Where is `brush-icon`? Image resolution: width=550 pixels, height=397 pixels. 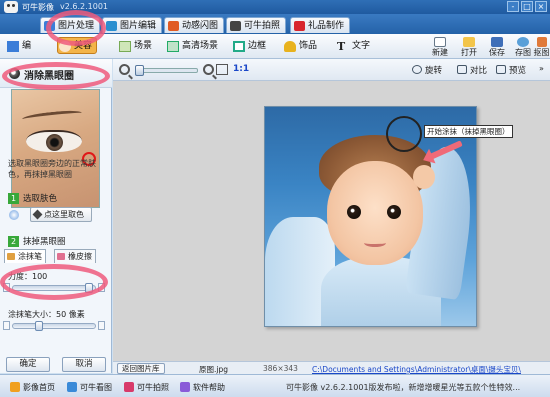 brush-icon is located at coordinates (11, 256).